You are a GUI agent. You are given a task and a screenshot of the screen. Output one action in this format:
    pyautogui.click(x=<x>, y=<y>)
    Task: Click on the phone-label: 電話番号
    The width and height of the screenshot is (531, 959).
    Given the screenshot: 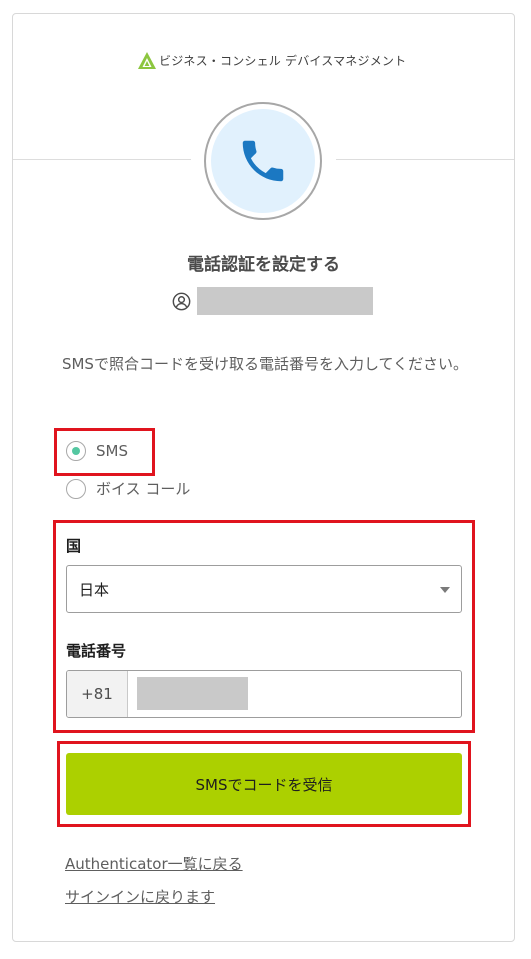 What is the action you would take?
    pyautogui.click(x=96, y=651)
    